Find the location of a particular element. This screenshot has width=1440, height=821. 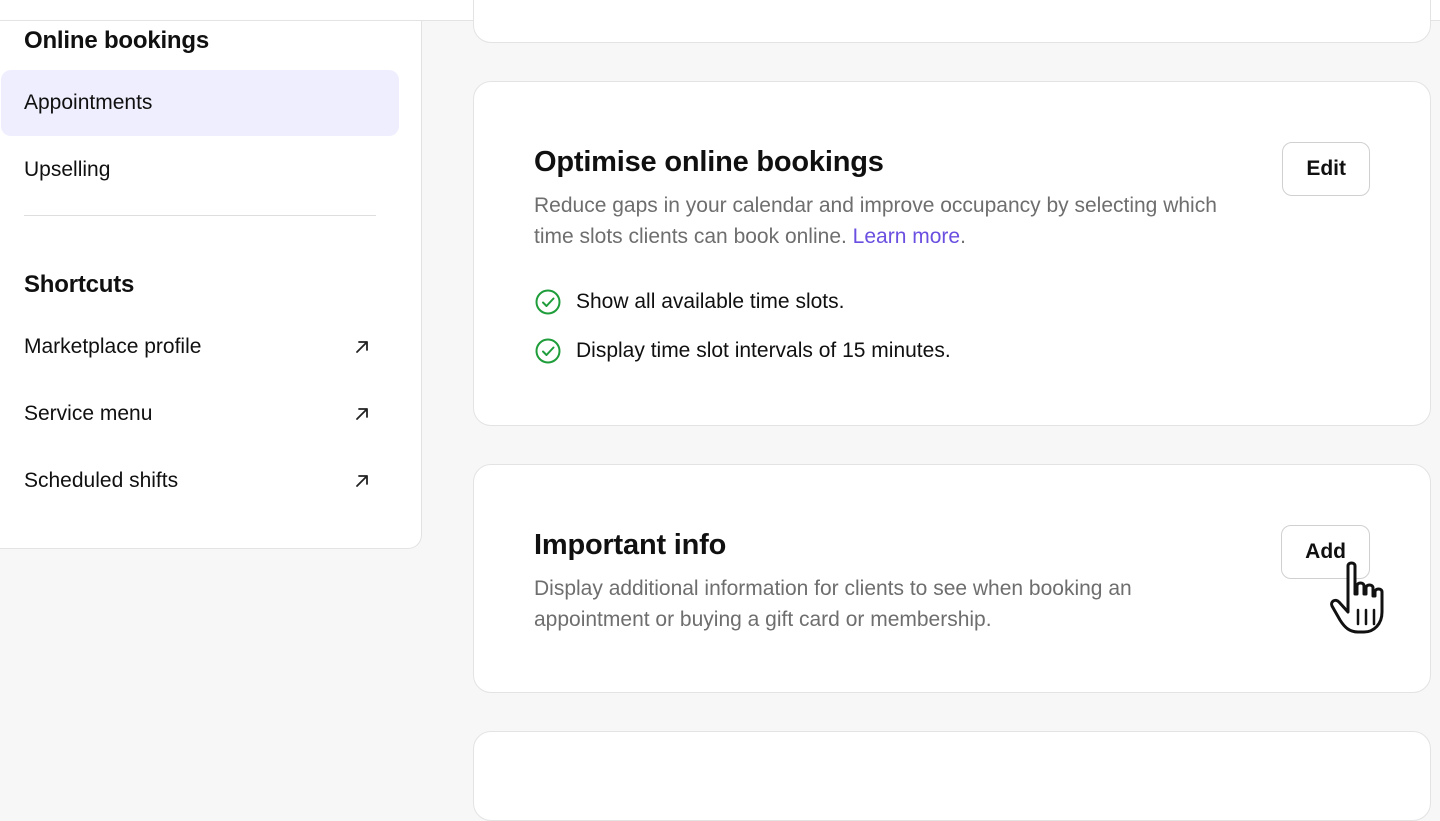

card-title: Important info is located at coordinates (630, 545).